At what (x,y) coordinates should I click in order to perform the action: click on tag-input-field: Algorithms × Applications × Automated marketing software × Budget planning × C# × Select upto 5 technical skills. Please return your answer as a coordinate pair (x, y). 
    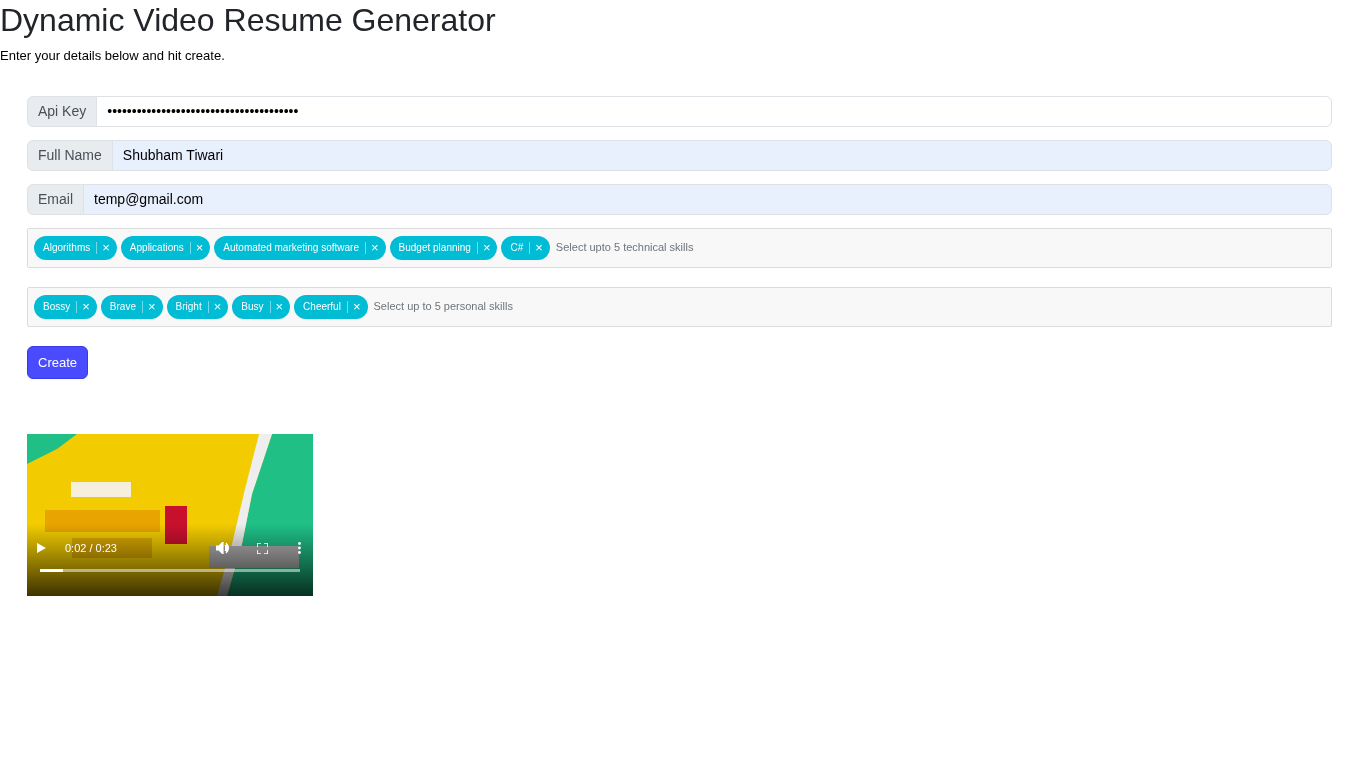
    Looking at the image, I should click on (679, 247).